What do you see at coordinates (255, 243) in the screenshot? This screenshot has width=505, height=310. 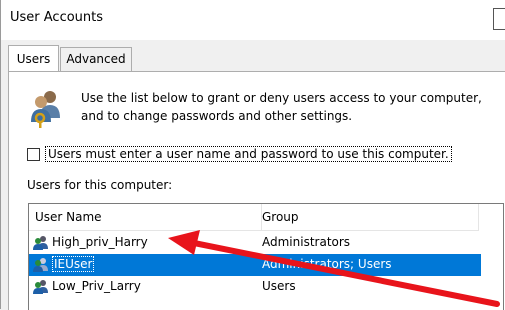 I see `table-row: High_priv_Harry Administrators` at bounding box center [255, 243].